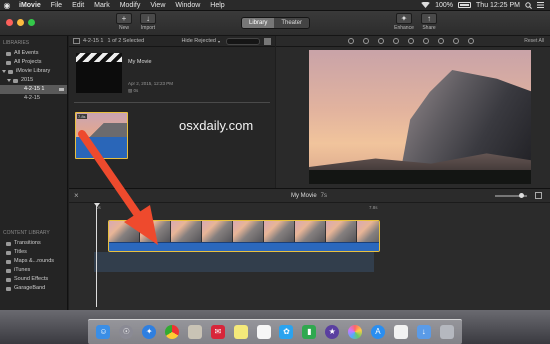 Image resolution: width=550 pixels, height=344 pixels. I want to click on sidebar-item-transitions: Transitions, so click(34, 243).